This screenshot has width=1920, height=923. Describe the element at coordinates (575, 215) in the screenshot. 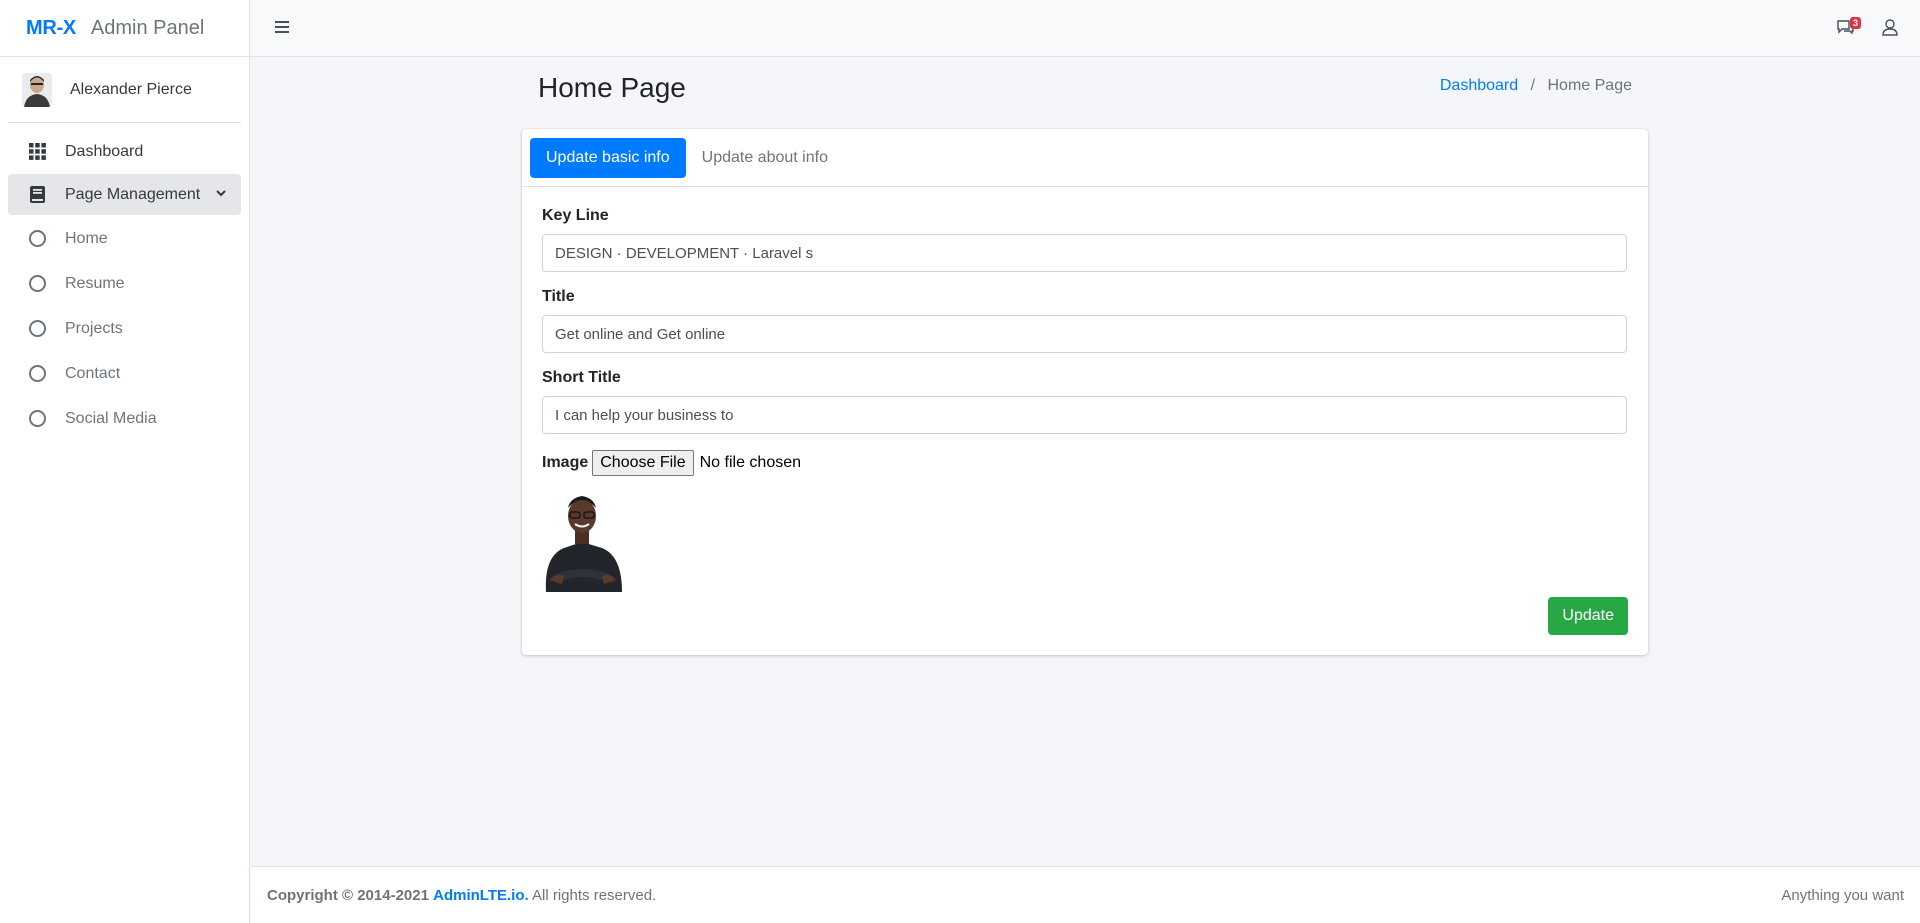

I see `key-line-label: Key Line` at that location.